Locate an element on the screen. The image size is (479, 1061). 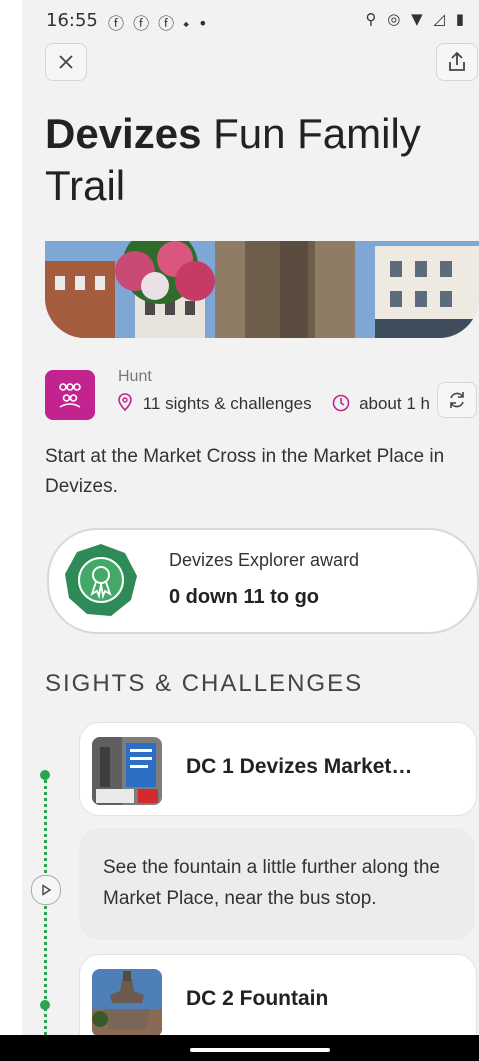
group-icon is located at coordinates (70, 395).